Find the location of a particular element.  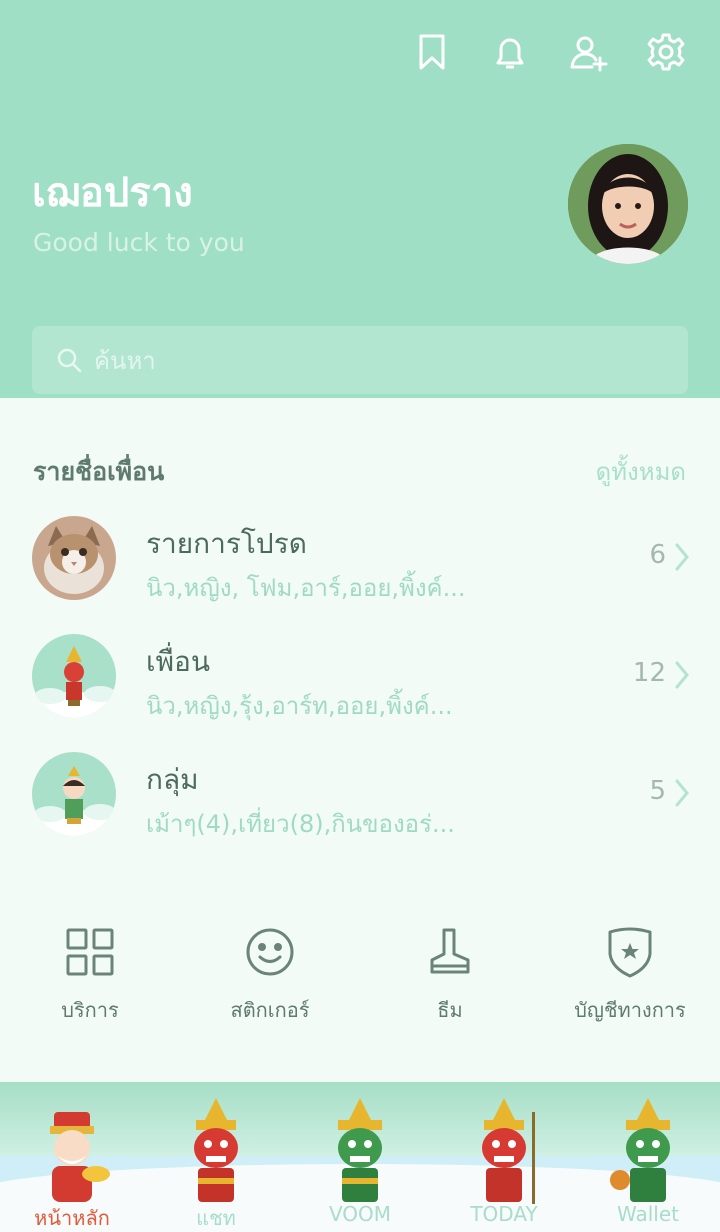

bell-icon is located at coordinates (510, 52).